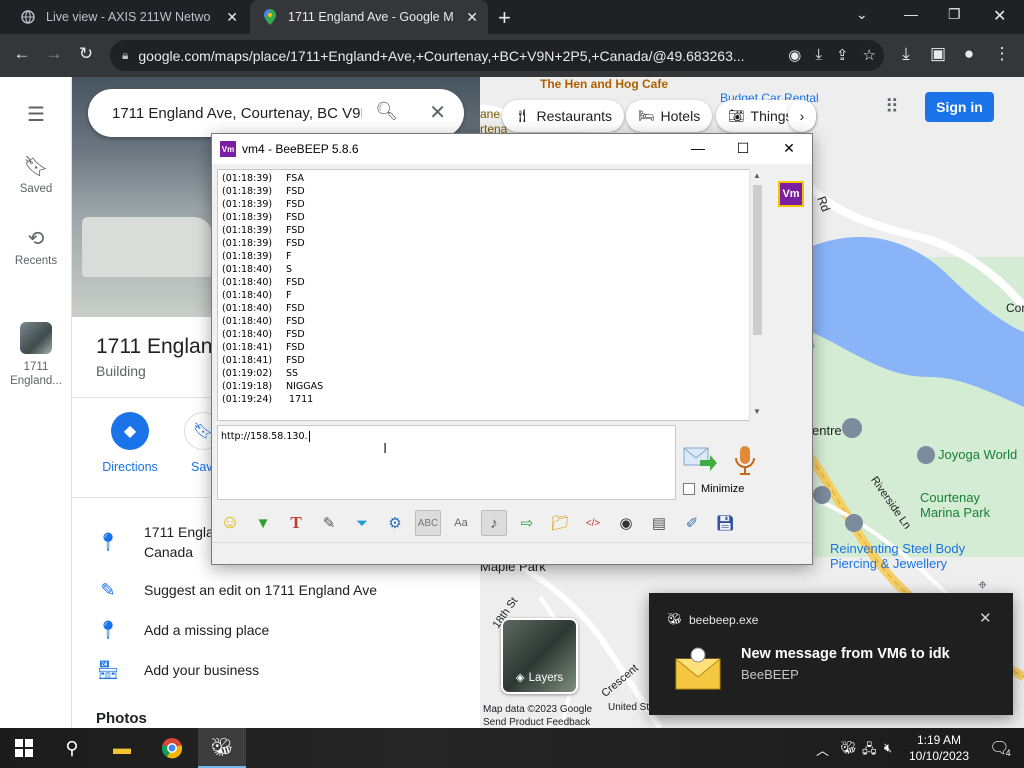 The height and width of the screenshot is (768, 1024). Describe the element at coordinates (959, 107) in the screenshot. I see `sign-in-button: Sign in` at that location.